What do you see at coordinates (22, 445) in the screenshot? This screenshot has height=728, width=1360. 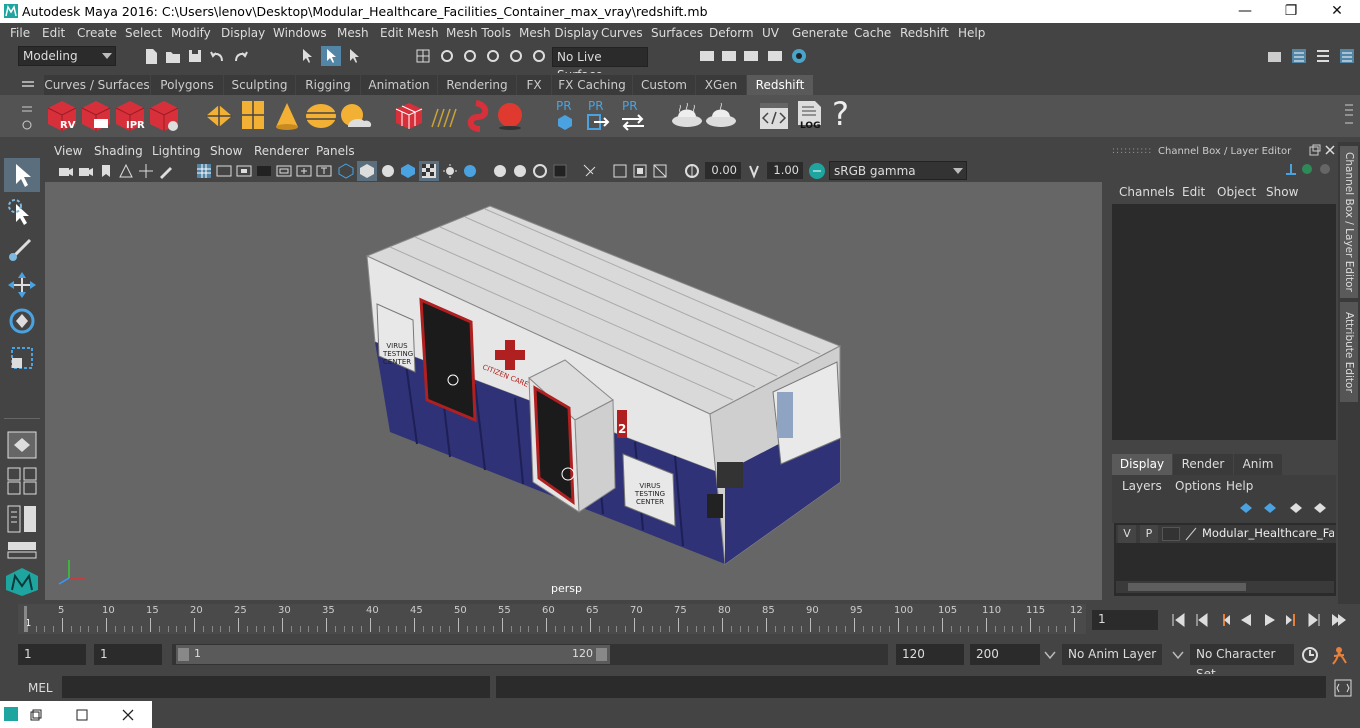 I see `single-perspective-view-icon` at bounding box center [22, 445].